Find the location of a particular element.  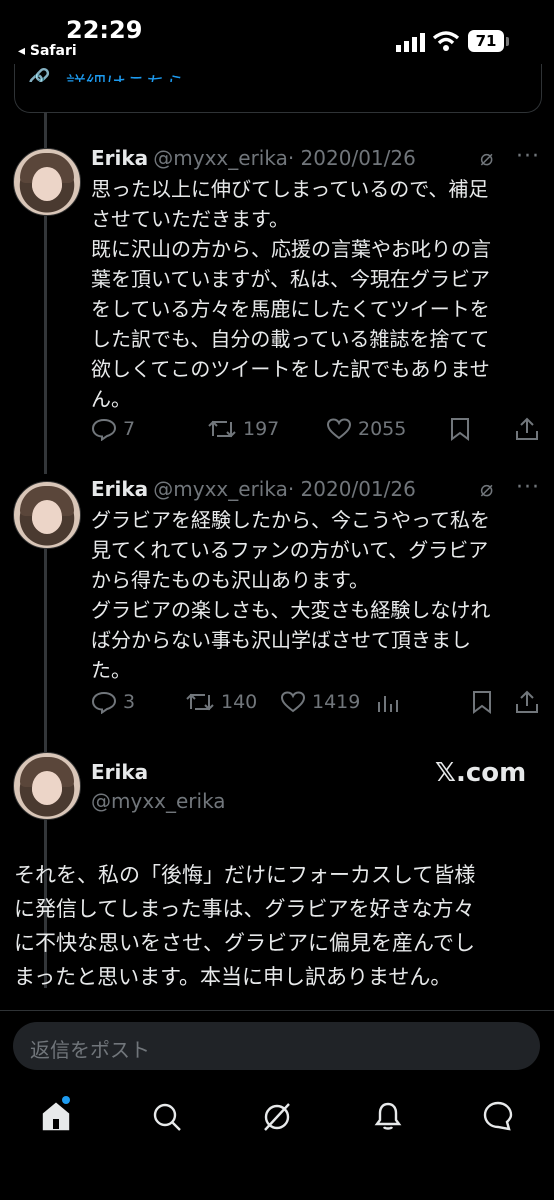

reply-placeholder: 返信をポスト is located at coordinates (90, 1050).